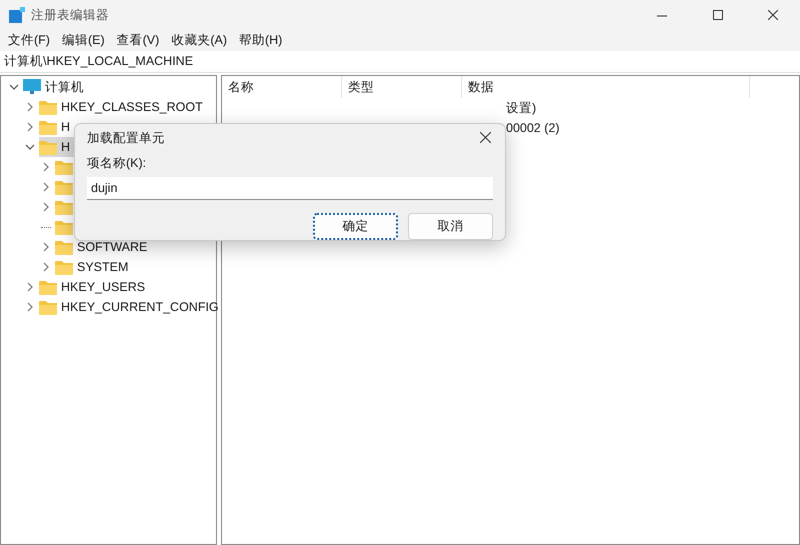  What do you see at coordinates (400, 62) in the screenshot?
I see `address-bar: 计算机\HKEY_LOCAL_MACHINE` at bounding box center [400, 62].